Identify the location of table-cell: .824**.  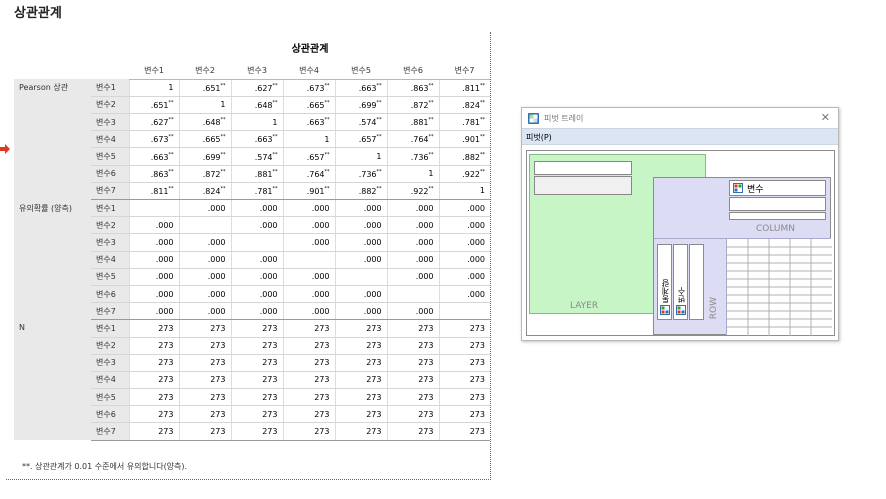
(204, 191).